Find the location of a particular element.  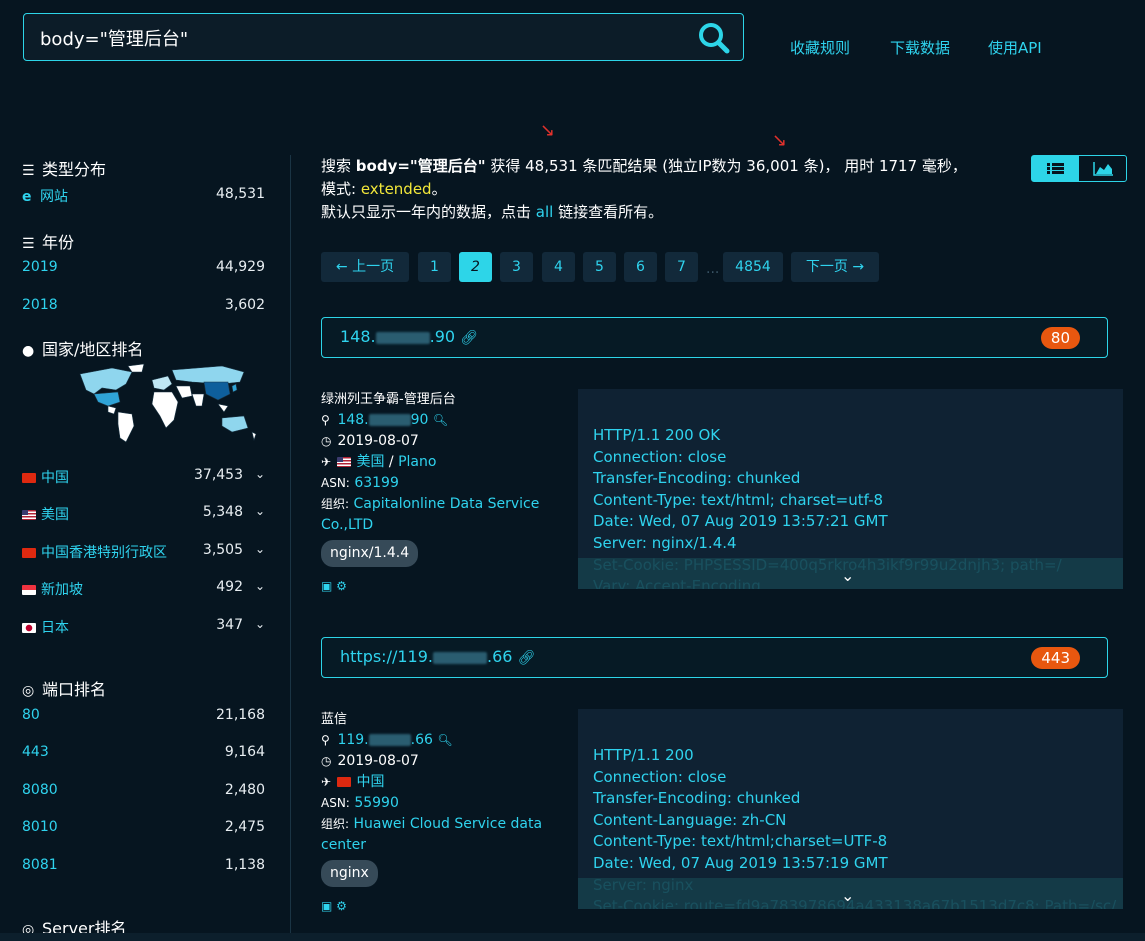

country-count: 492 is located at coordinates (229, 587).